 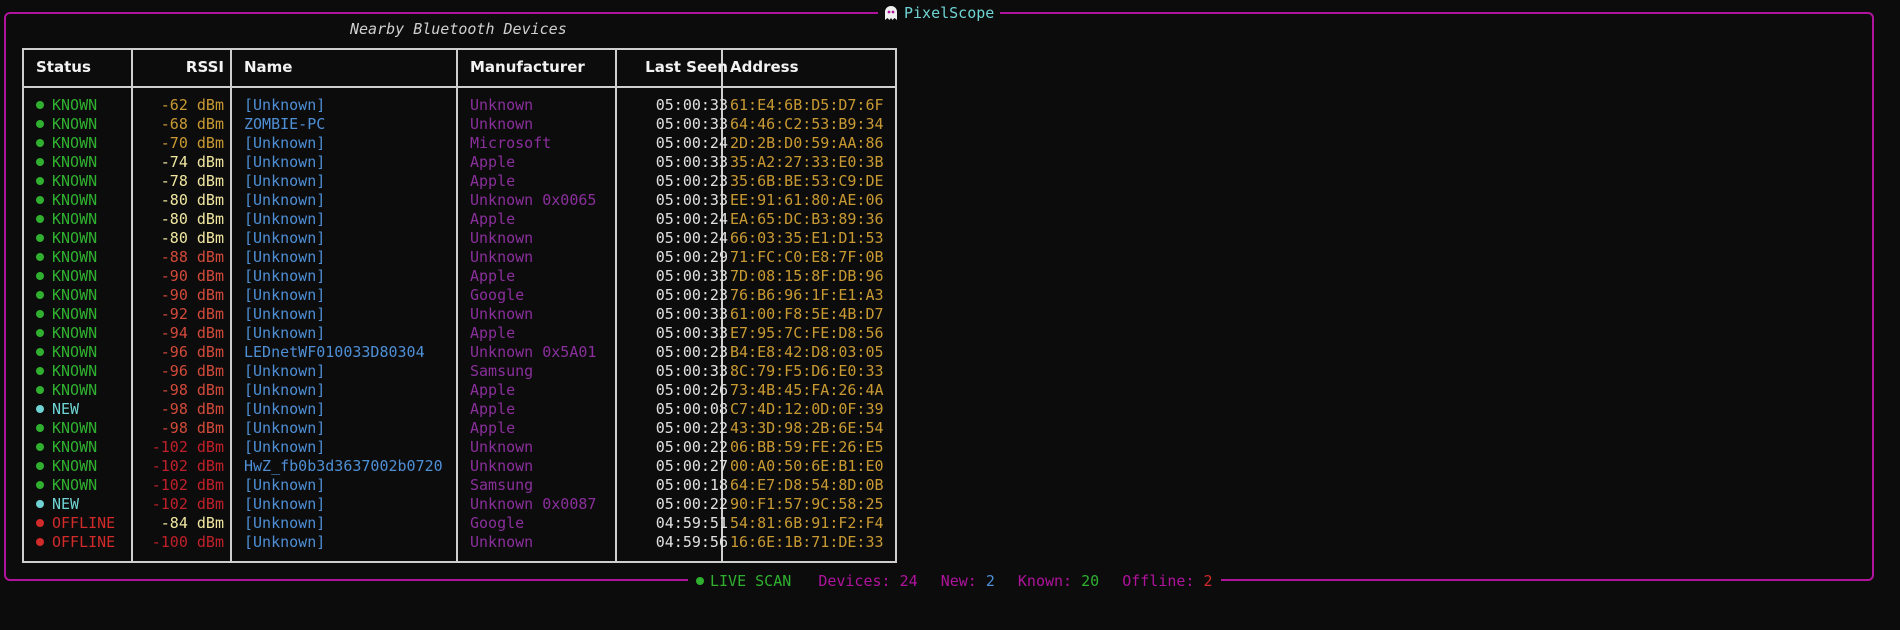 What do you see at coordinates (807, 162) in the screenshot?
I see `address-cell: 35:A2:27:33:E0:3B` at bounding box center [807, 162].